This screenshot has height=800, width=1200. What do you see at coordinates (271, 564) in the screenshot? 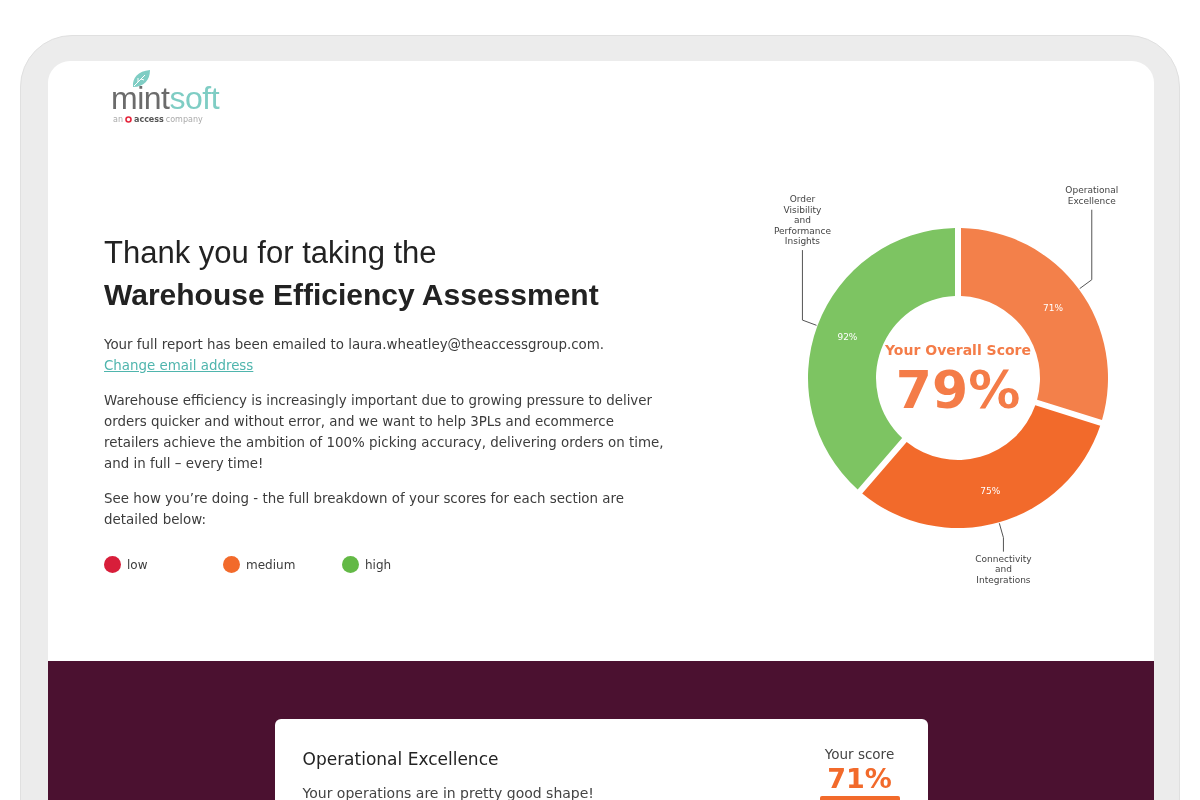
I see `legend-label: medium` at bounding box center [271, 564].